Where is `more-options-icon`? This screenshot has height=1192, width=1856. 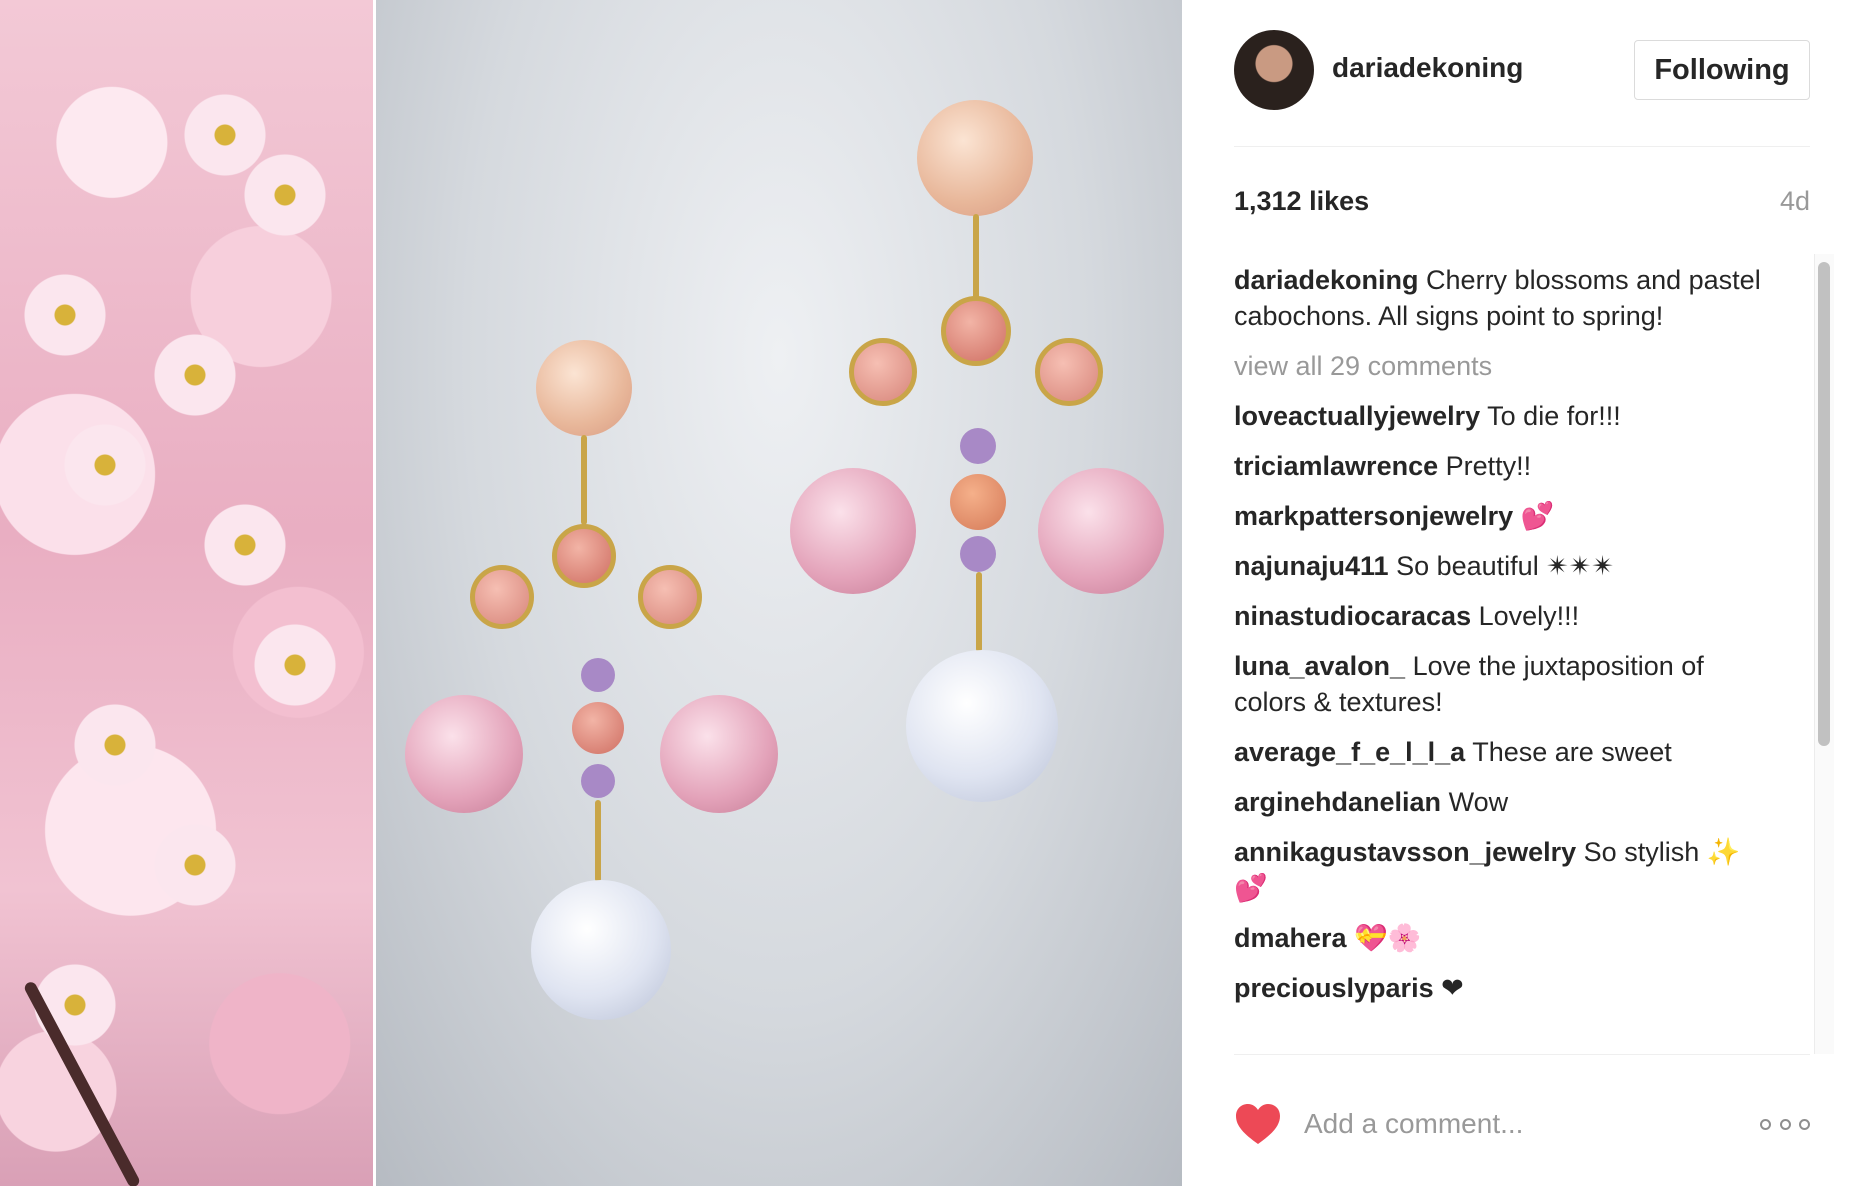
more-options-icon is located at coordinates (1785, 1124).